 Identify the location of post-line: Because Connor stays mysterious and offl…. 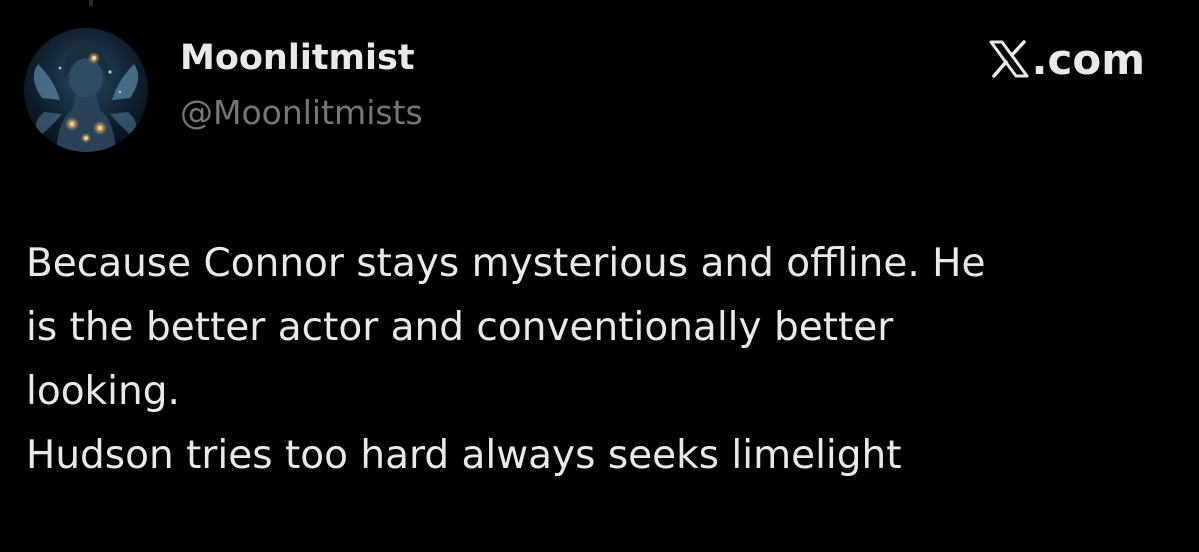
(506, 263).